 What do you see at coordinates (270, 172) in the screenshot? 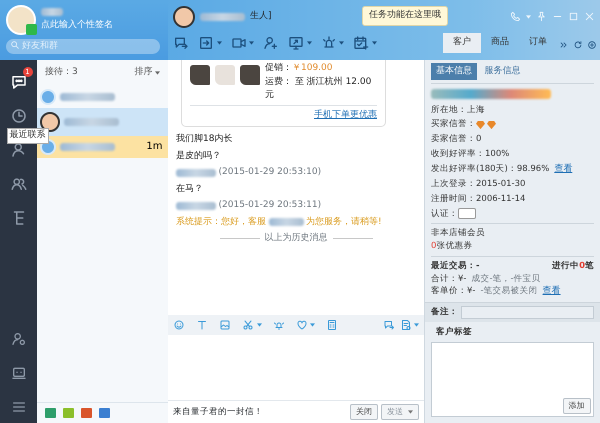
I see `message-timestamp: (2015-01-29 20:53:10)` at bounding box center [270, 172].